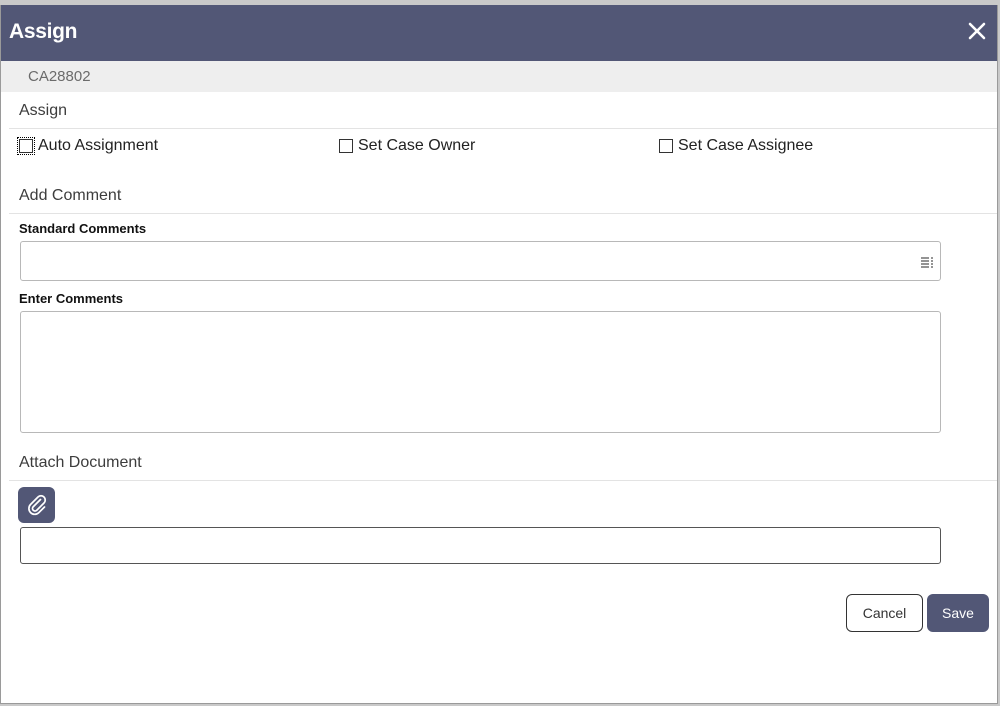 This screenshot has width=1000, height=706. I want to click on set-case-assignee-label: Set Case Assignee, so click(746, 145).